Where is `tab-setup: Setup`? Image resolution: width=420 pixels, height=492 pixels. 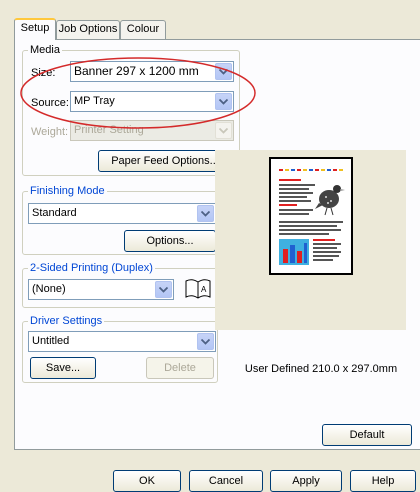 tab-setup: Setup is located at coordinates (35, 29).